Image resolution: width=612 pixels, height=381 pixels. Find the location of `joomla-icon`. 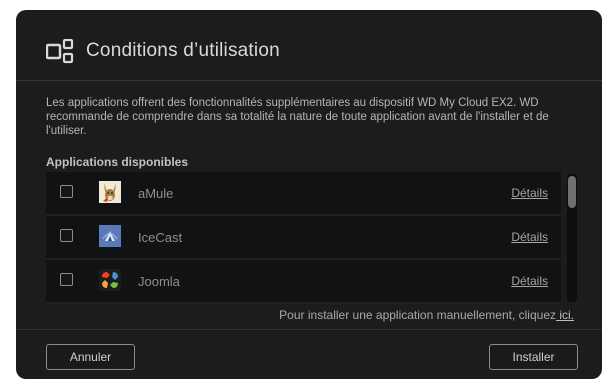

joomla-icon is located at coordinates (110, 280).